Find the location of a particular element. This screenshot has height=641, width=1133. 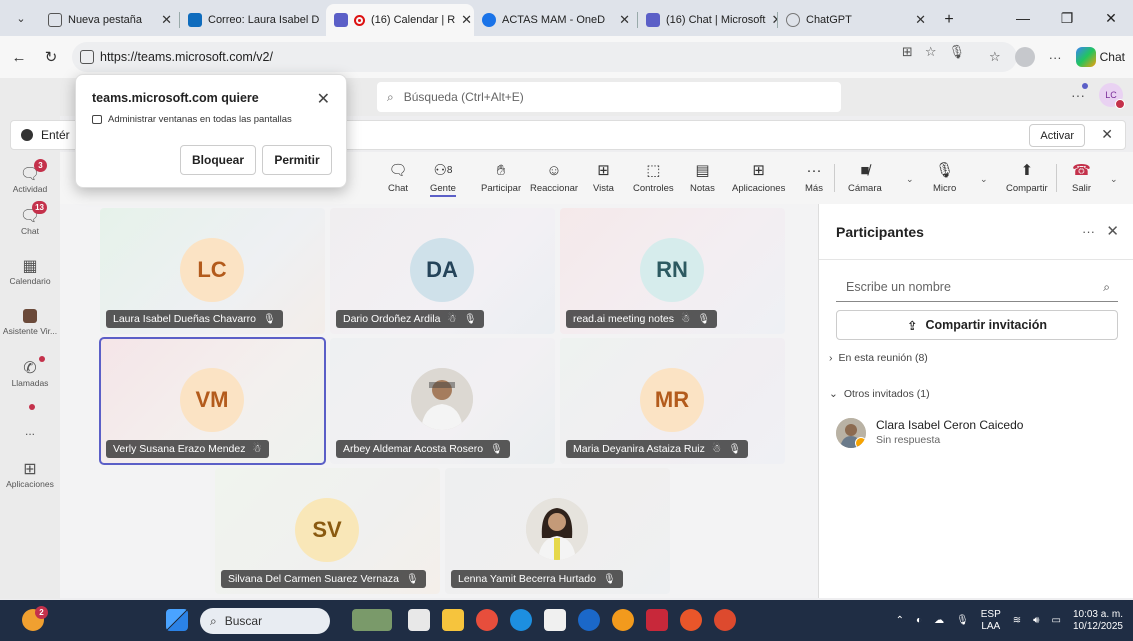

new-tab-button: + is located at coordinates (949, 20).